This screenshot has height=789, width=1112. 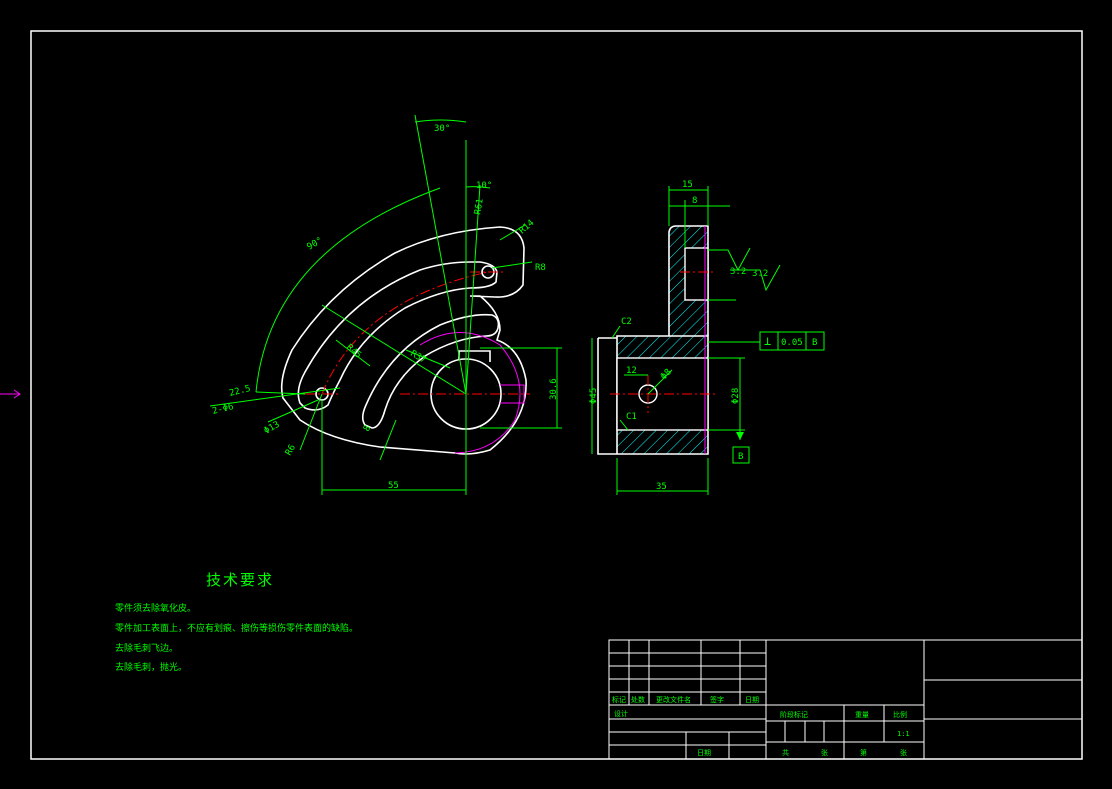 What do you see at coordinates (662, 442) in the screenshot?
I see `side-hub-hatch-bottom` at bounding box center [662, 442].